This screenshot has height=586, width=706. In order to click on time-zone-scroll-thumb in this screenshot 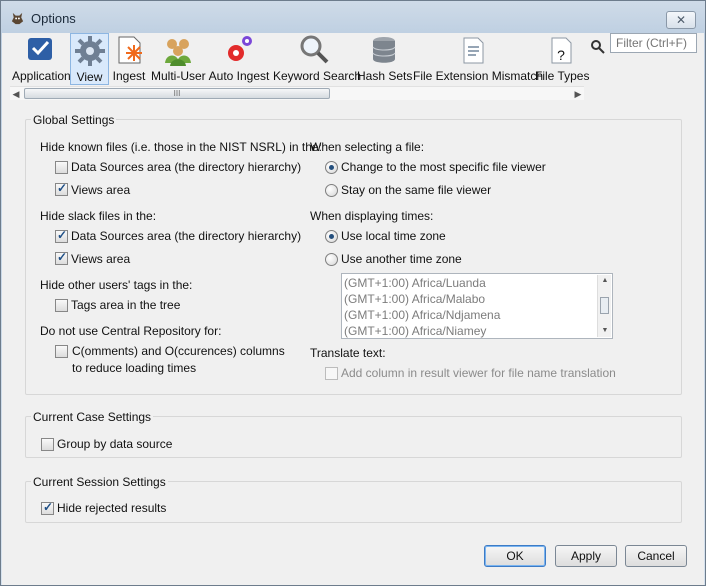, I will do `click(604, 305)`.